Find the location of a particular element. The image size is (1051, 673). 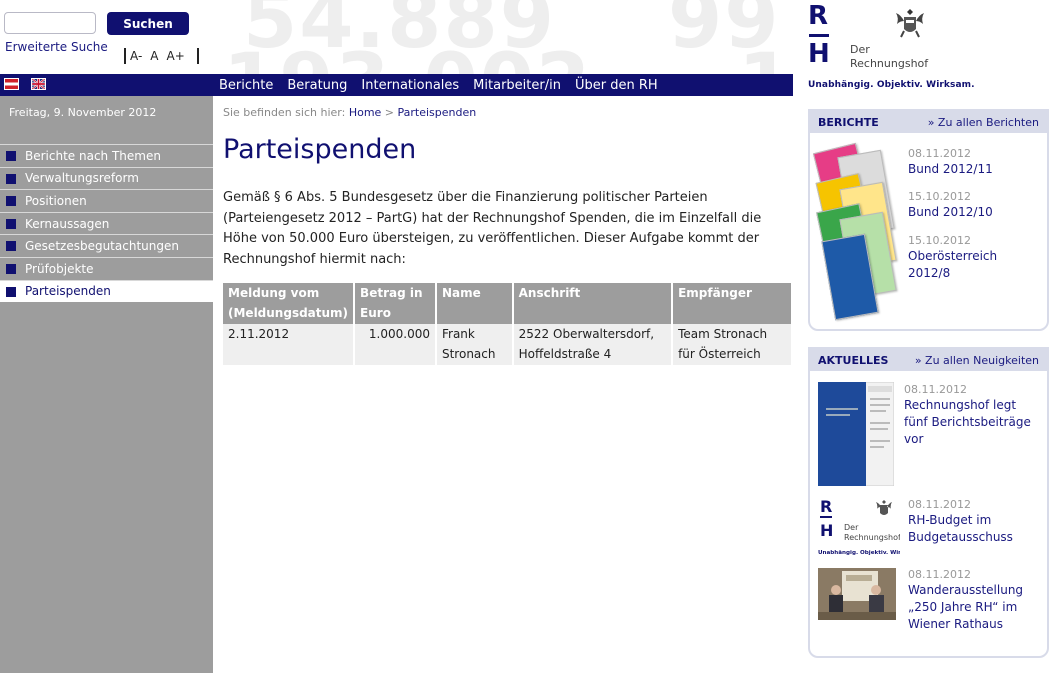

column-header: Betrag in Euro is located at coordinates (395, 303).